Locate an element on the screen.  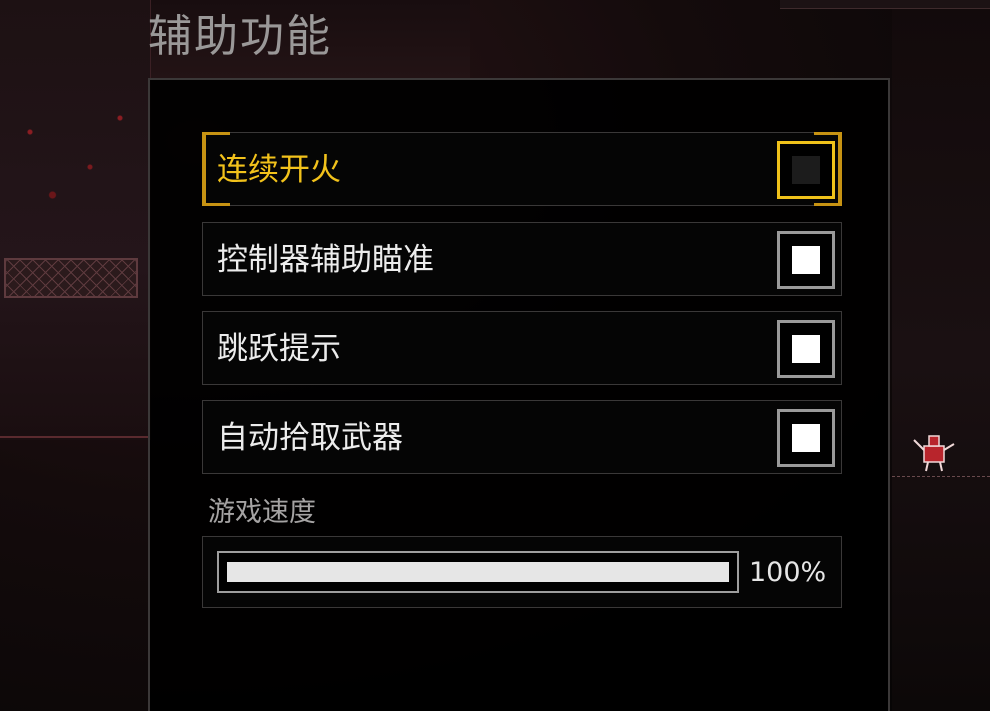
jump-hints-checkbox is located at coordinates (806, 349).